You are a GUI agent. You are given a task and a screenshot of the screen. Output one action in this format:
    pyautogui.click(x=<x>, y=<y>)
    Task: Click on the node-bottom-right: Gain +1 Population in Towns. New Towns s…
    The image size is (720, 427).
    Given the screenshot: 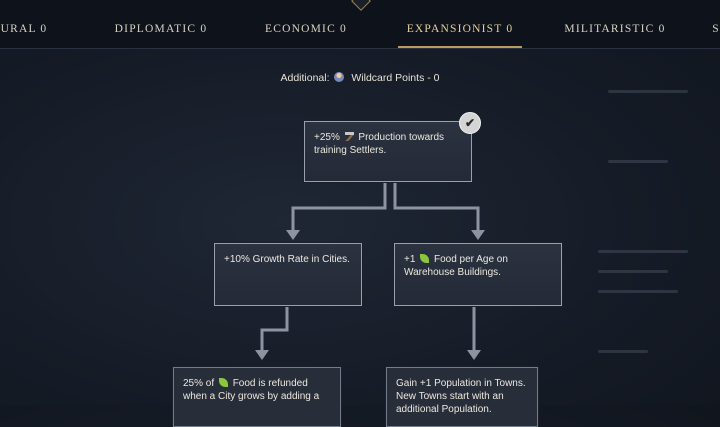 What is the action you would take?
    pyautogui.click(x=462, y=397)
    